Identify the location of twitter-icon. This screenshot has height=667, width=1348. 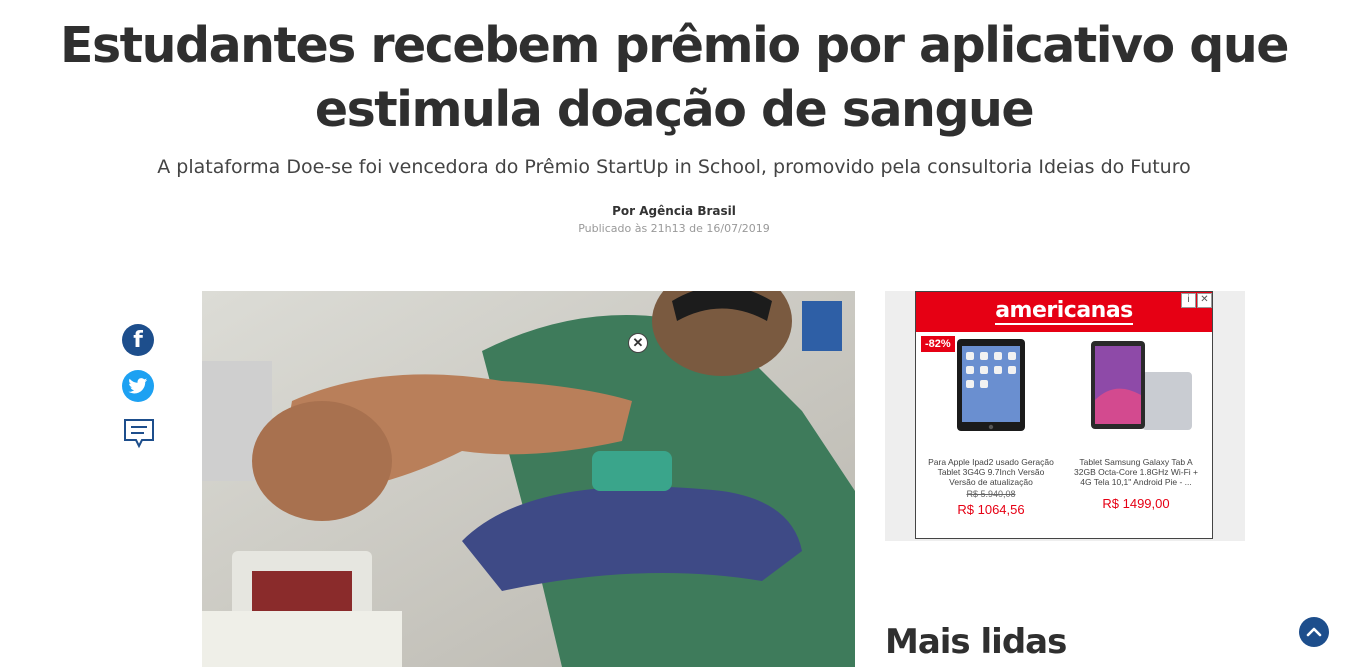
(138, 386).